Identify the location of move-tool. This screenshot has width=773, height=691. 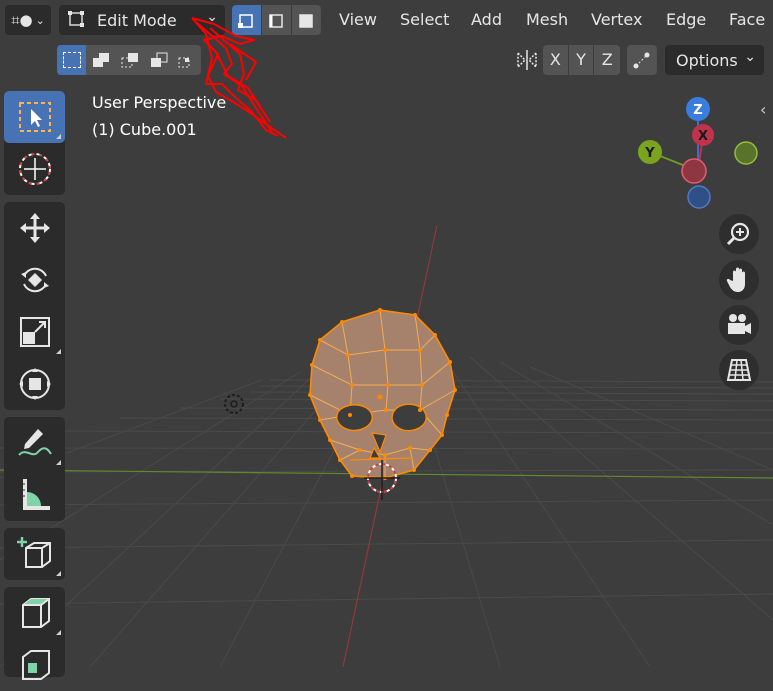
(34, 228).